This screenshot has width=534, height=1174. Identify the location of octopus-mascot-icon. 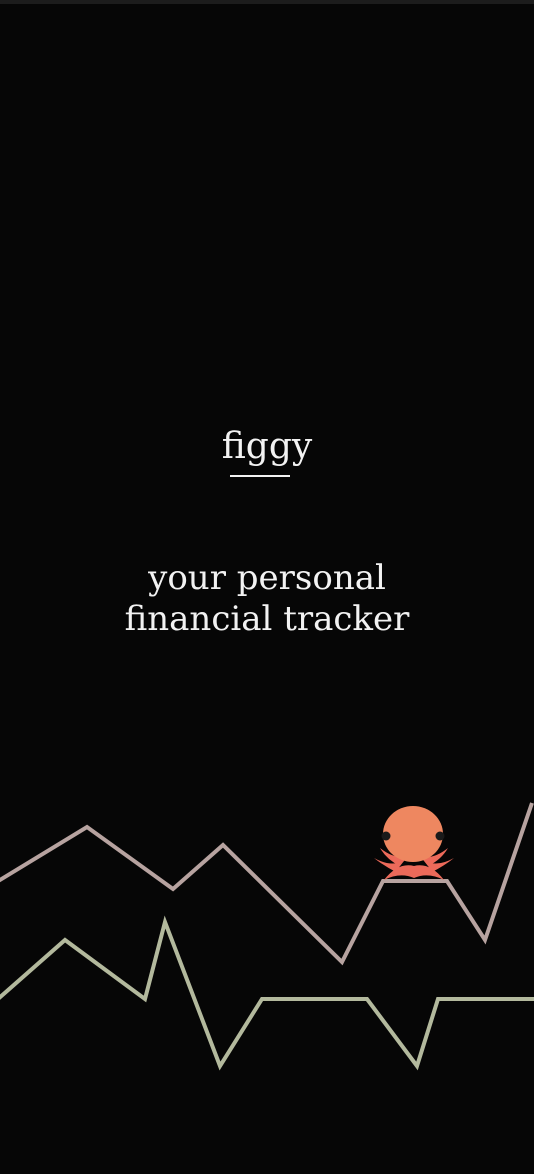
(414, 843).